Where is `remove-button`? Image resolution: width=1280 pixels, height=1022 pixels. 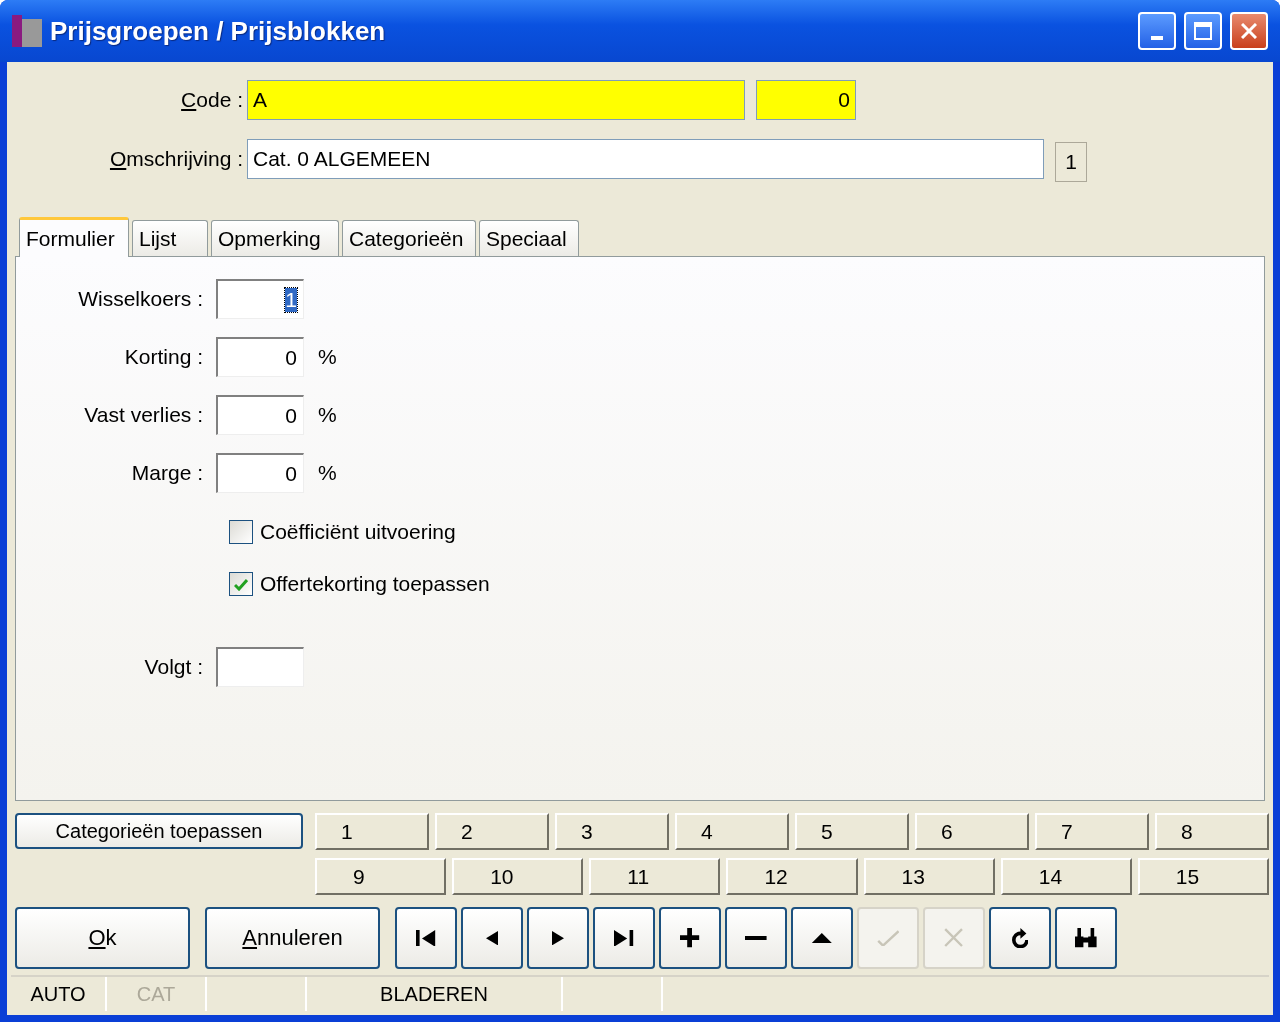
remove-button is located at coordinates (756, 938).